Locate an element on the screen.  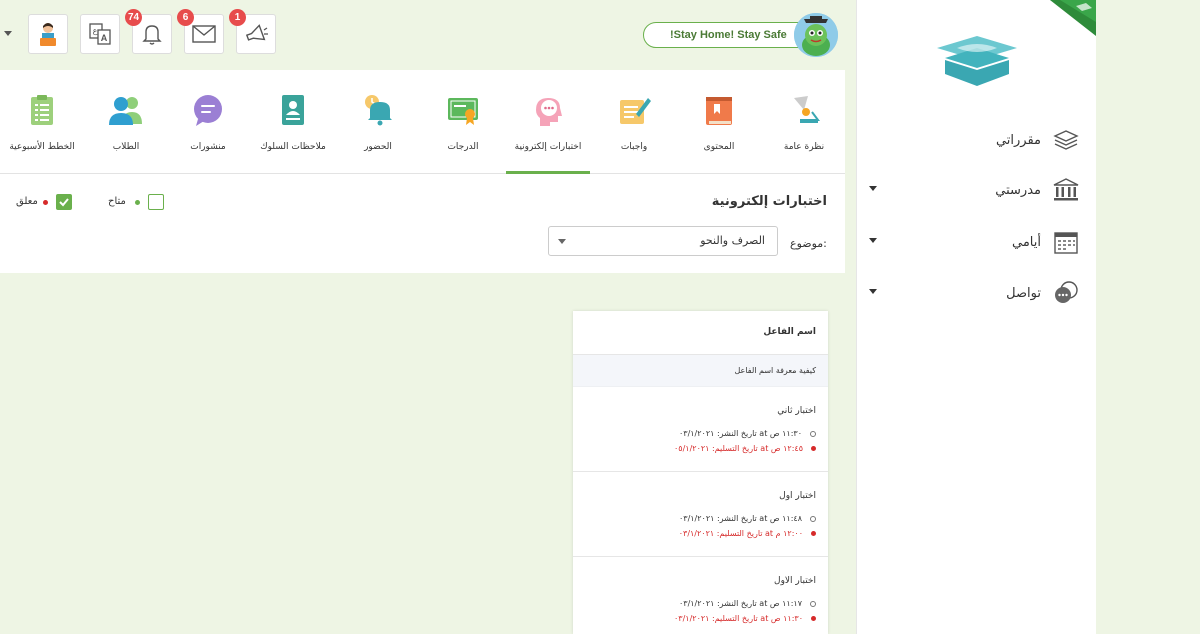
chat-icon is located at coordinates (1066, 293).